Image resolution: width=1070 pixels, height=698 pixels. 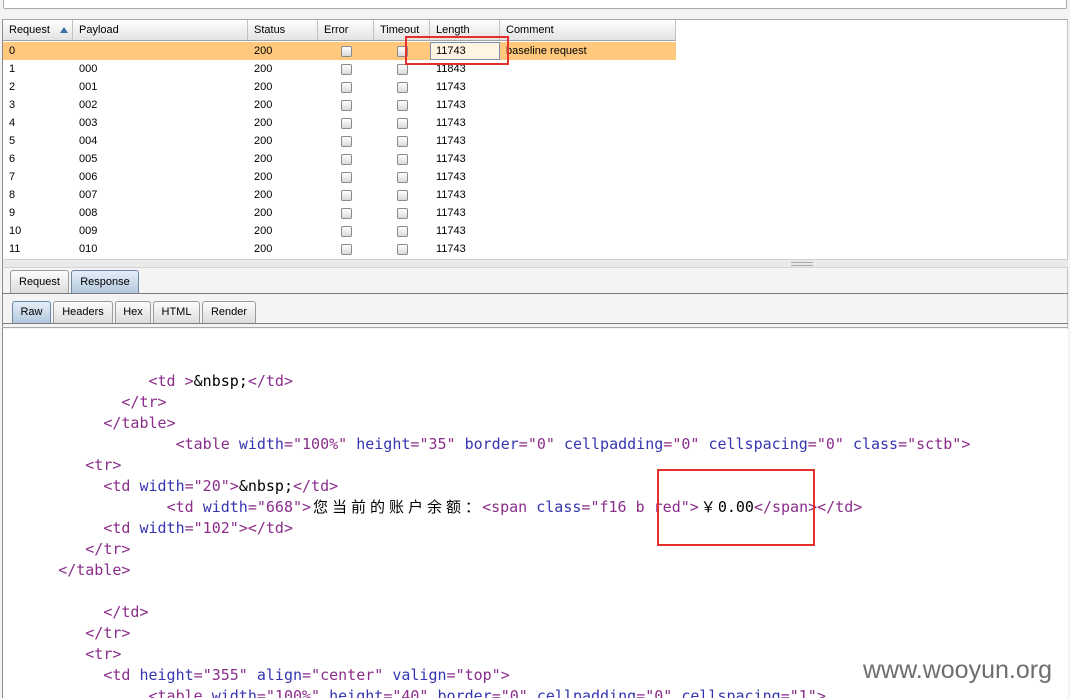 What do you see at coordinates (139, 402) in the screenshot?
I see `code-tag-name: </tr` at bounding box center [139, 402].